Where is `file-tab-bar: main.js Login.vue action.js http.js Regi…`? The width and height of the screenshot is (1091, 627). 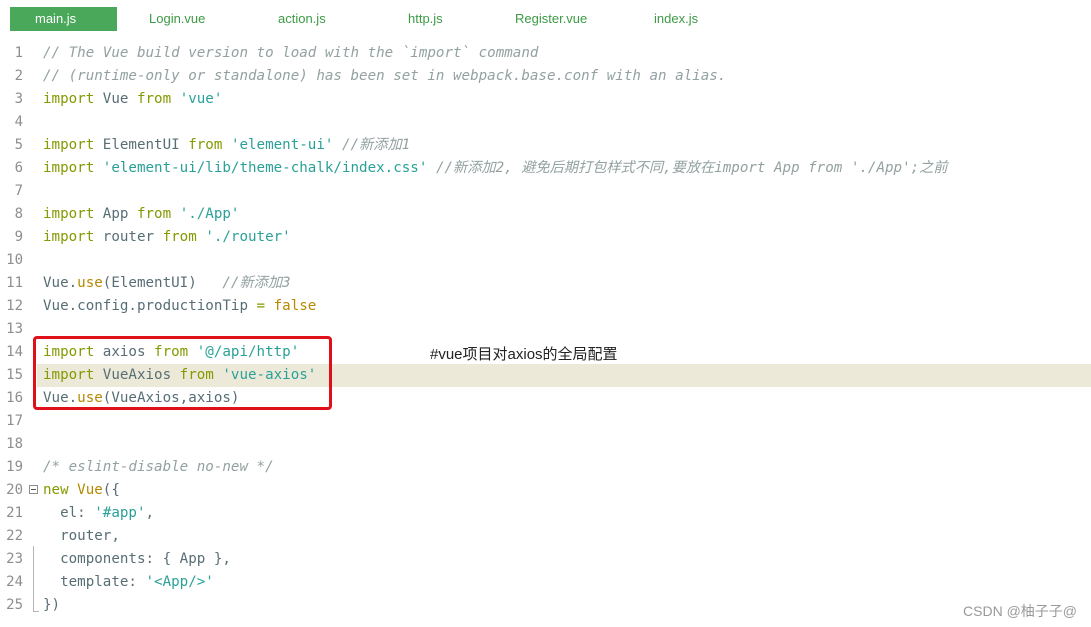
file-tab-bar: main.js Login.vue action.js http.js Regi… is located at coordinates (545, 20).